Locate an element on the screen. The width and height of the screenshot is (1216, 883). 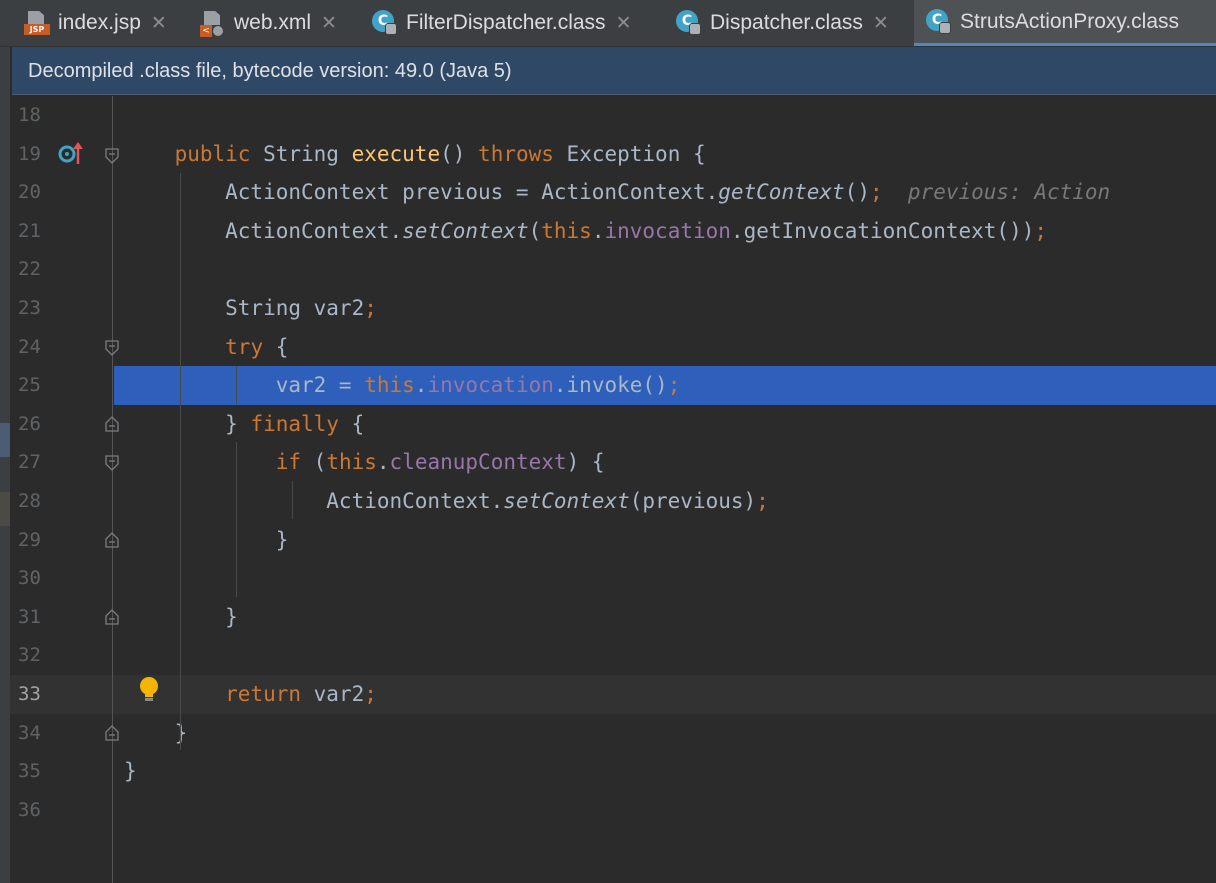
code-line: 30 is located at coordinates (613, 578).